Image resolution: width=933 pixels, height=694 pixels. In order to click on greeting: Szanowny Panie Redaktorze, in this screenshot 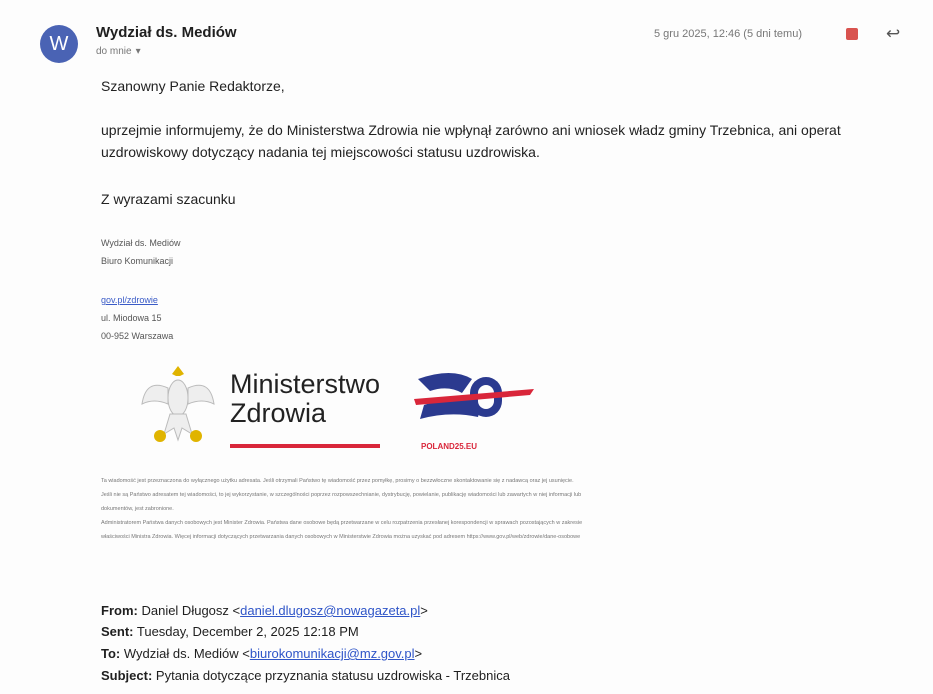, I will do `click(193, 86)`.